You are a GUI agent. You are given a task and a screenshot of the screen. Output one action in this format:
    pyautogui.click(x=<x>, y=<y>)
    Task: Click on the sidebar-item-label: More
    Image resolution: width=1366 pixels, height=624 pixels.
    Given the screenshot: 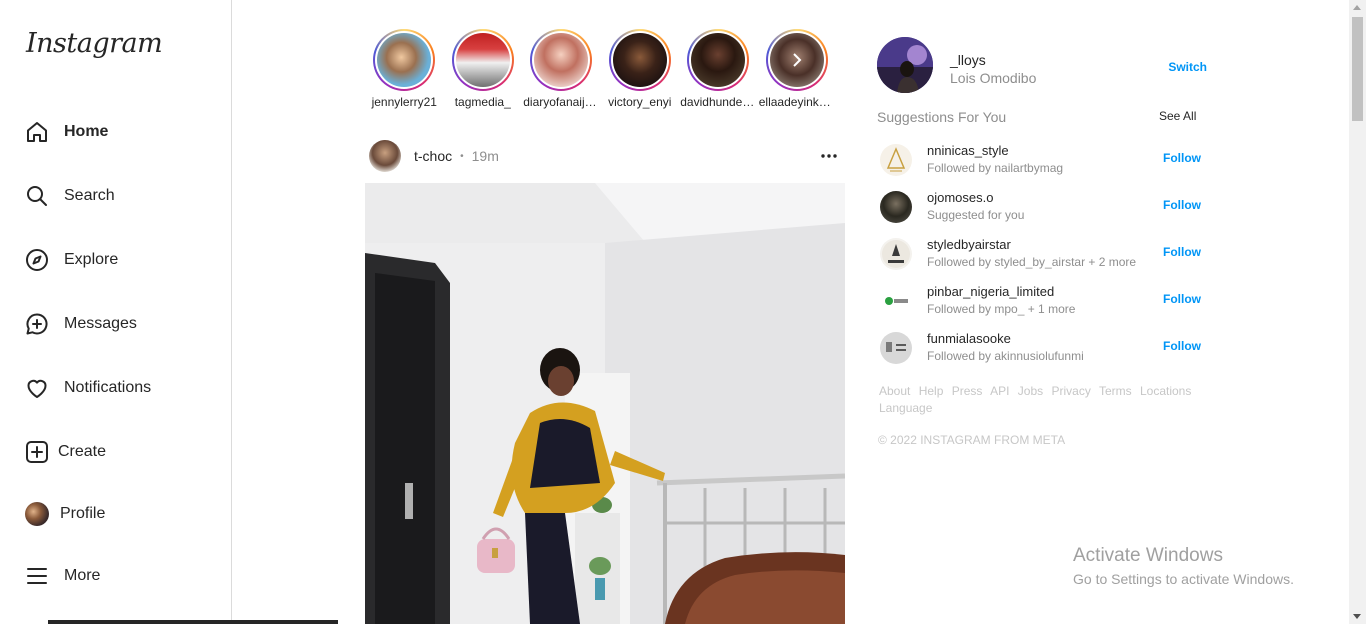 What is the action you would take?
    pyautogui.click(x=82, y=575)
    